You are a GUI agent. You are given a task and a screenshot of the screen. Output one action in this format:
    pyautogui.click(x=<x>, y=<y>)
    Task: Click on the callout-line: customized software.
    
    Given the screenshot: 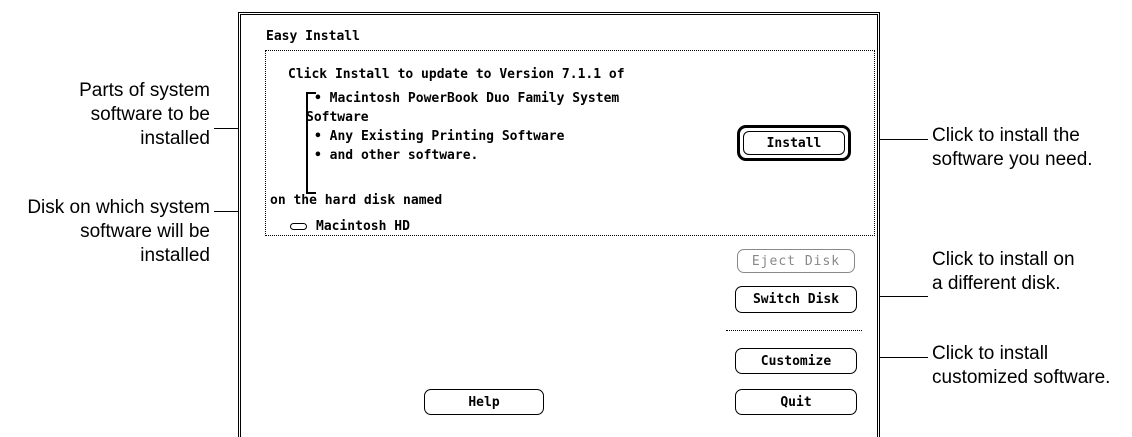 What is the action you would take?
    pyautogui.click(x=1021, y=377)
    